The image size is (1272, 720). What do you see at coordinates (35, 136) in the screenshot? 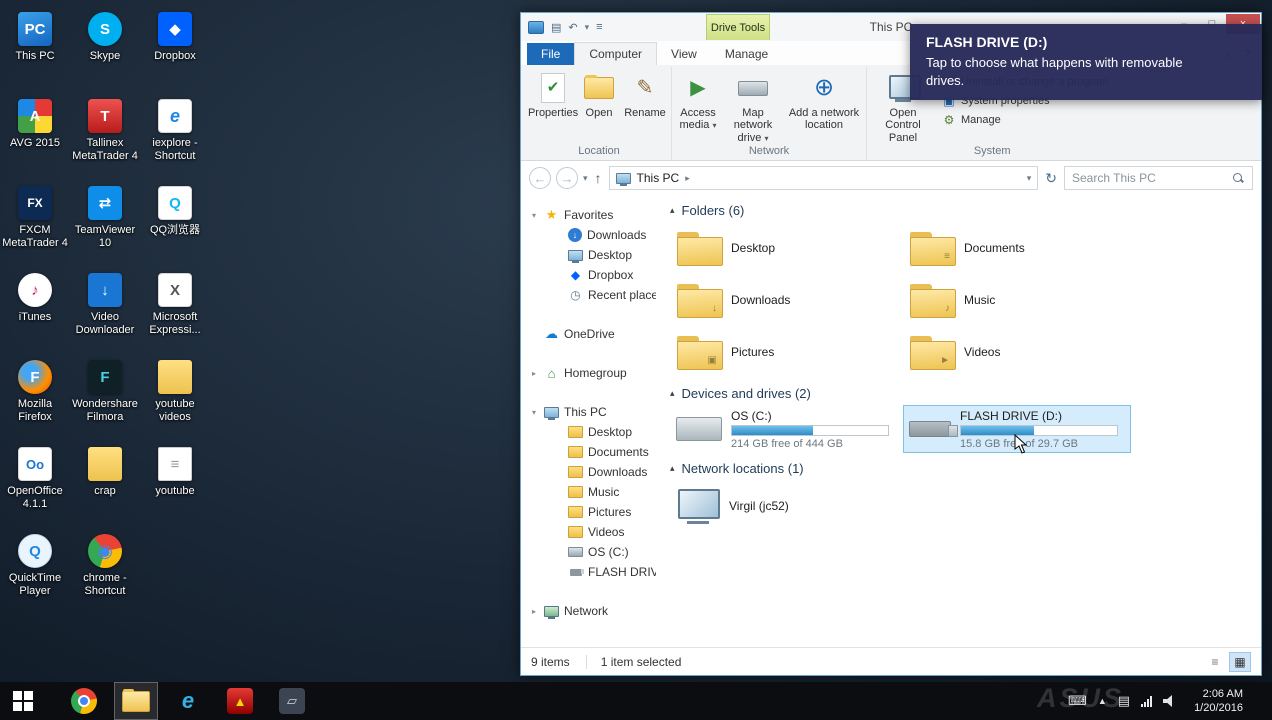
I see `desktop-icon: A AVG 2015` at bounding box center [35, 136].